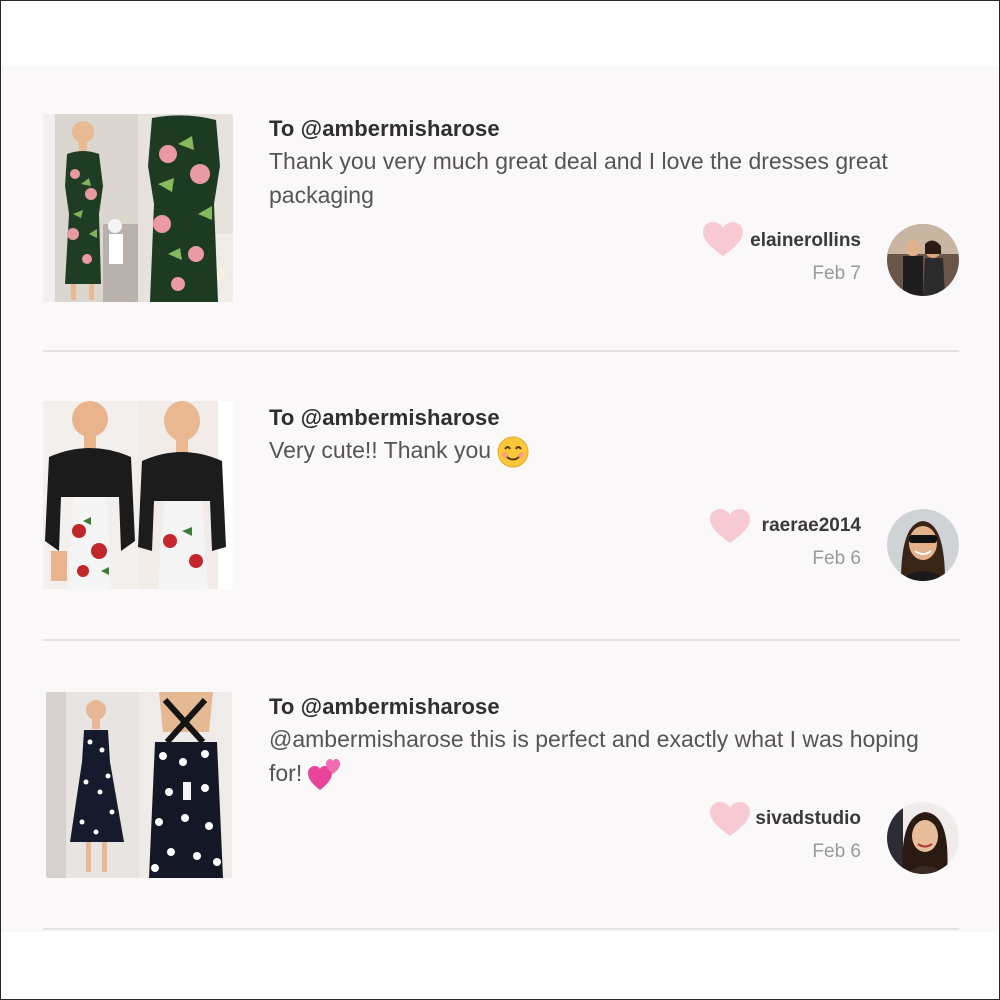 The height and width of the screenshot is (1000, 1000). Describe the element at coordinates (836, 273) in the screenshot. I see `review-date: Feb 7` at that location.